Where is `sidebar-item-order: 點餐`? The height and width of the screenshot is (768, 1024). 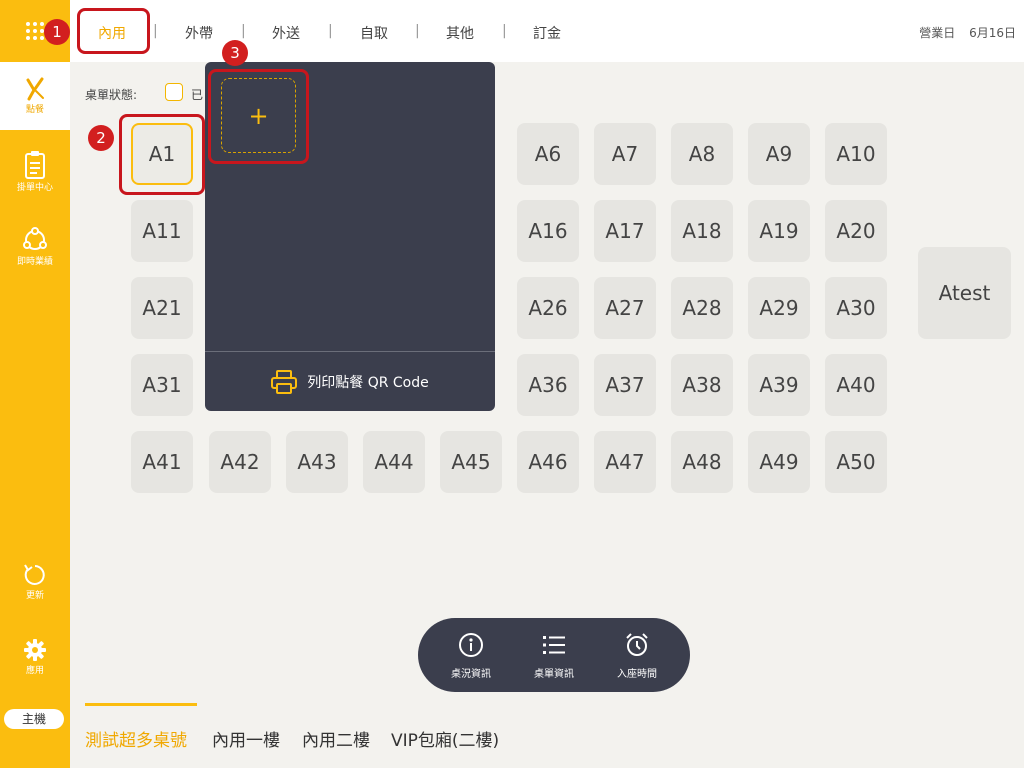 sidebar-item-order: 點餐 is located at coordinates (35, 96).